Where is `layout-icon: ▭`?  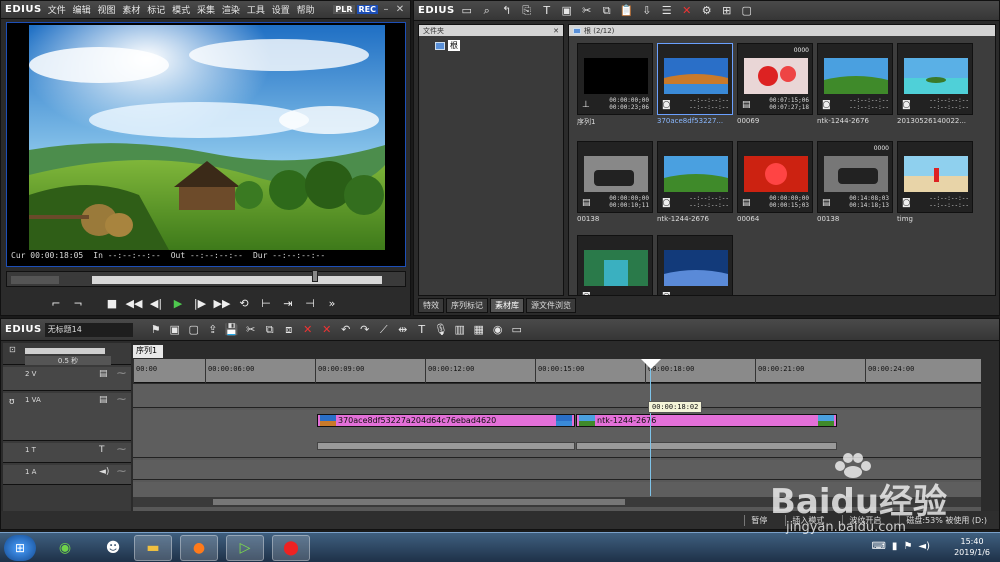 layout-icon: ▭ is located at coordinates (517, 330).